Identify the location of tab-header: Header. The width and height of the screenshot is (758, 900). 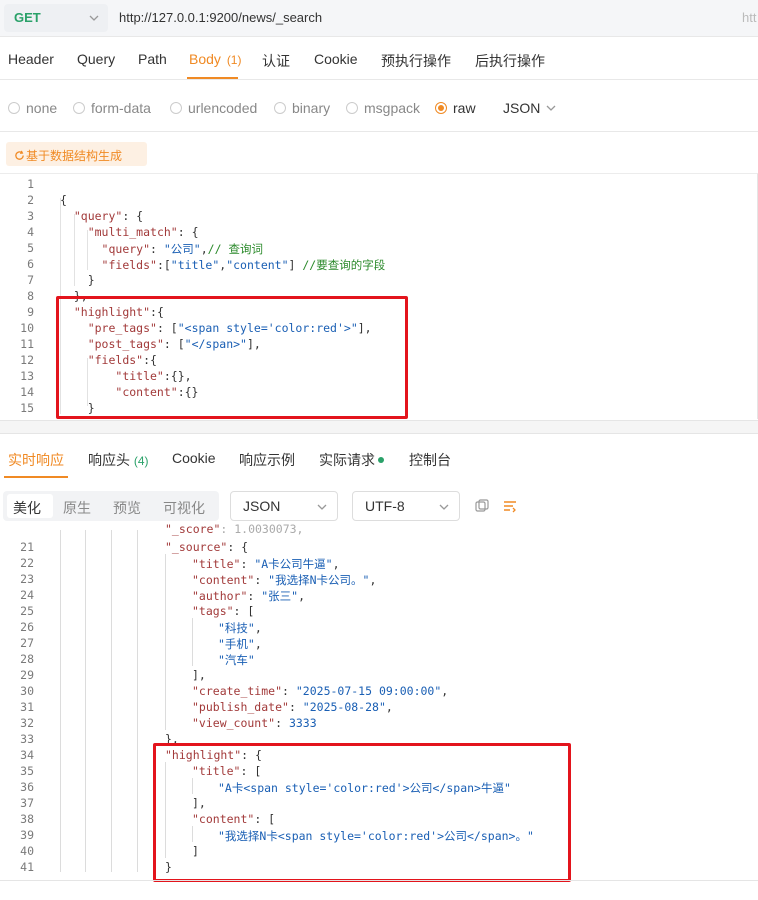
(31, 59).